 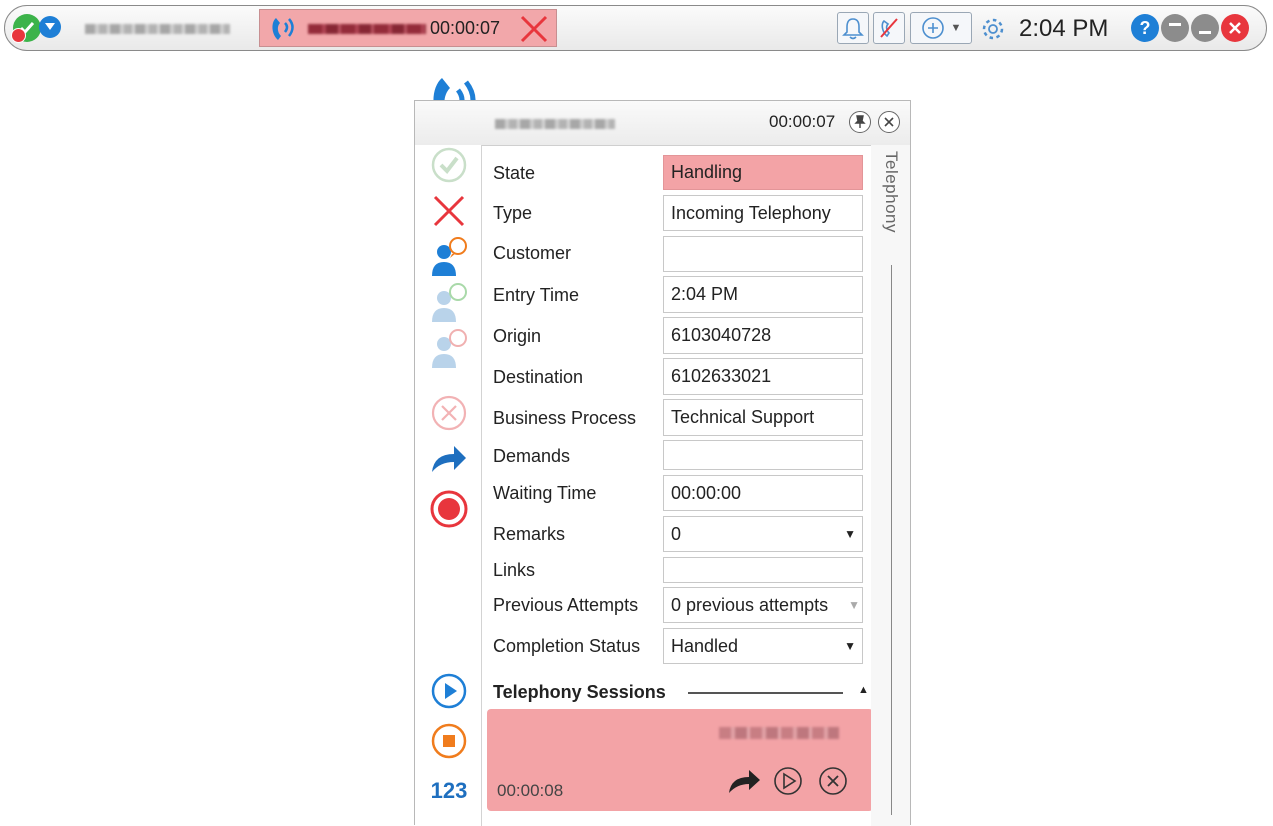 I want to click on field-label: Completion Status, so click(x=567, y=646).